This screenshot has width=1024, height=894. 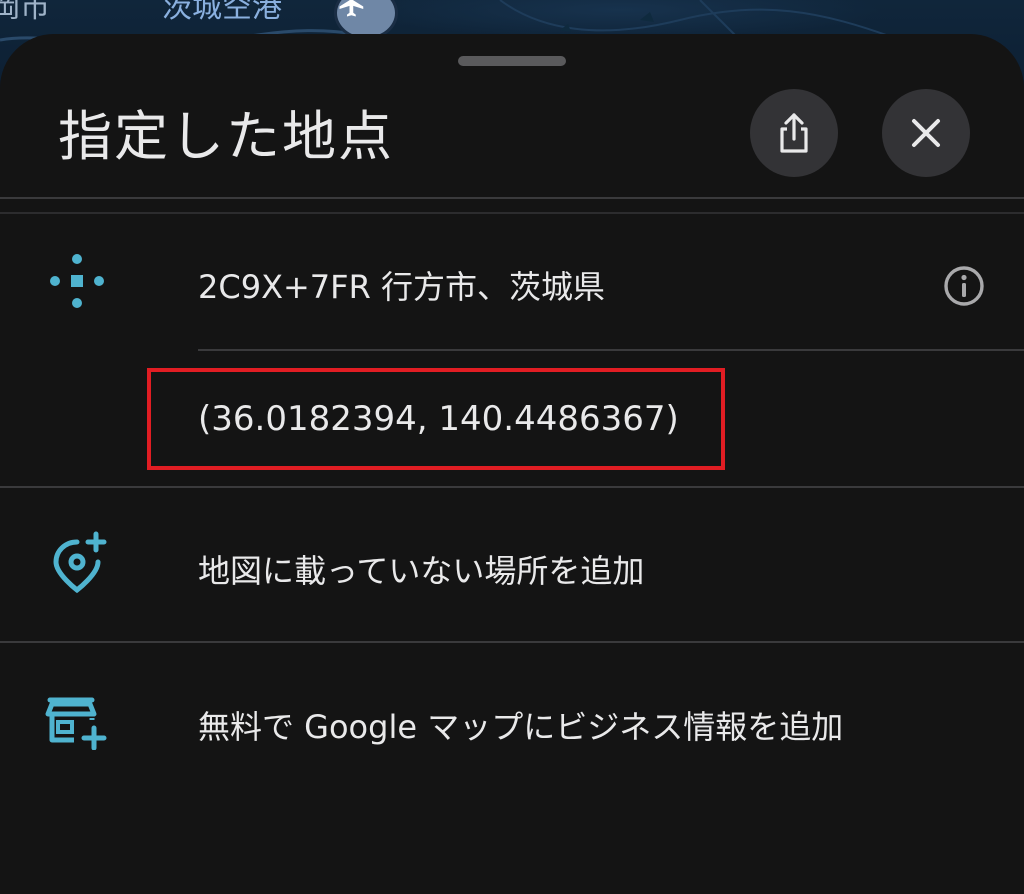 I want to click on header-divider-secondary, so click(x=512, y=213).